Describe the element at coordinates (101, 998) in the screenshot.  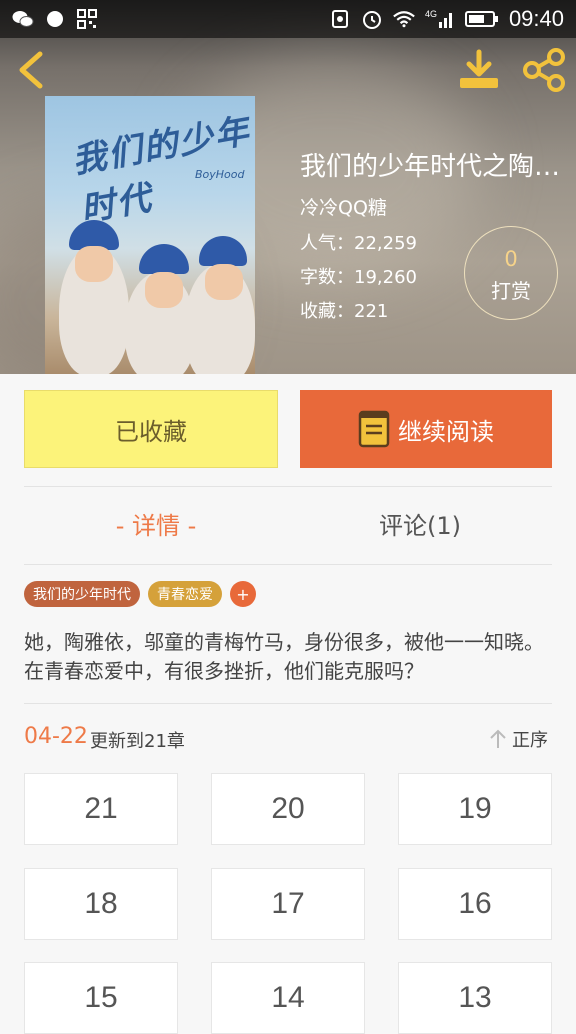
I see `chapter-button: 15` at that location.